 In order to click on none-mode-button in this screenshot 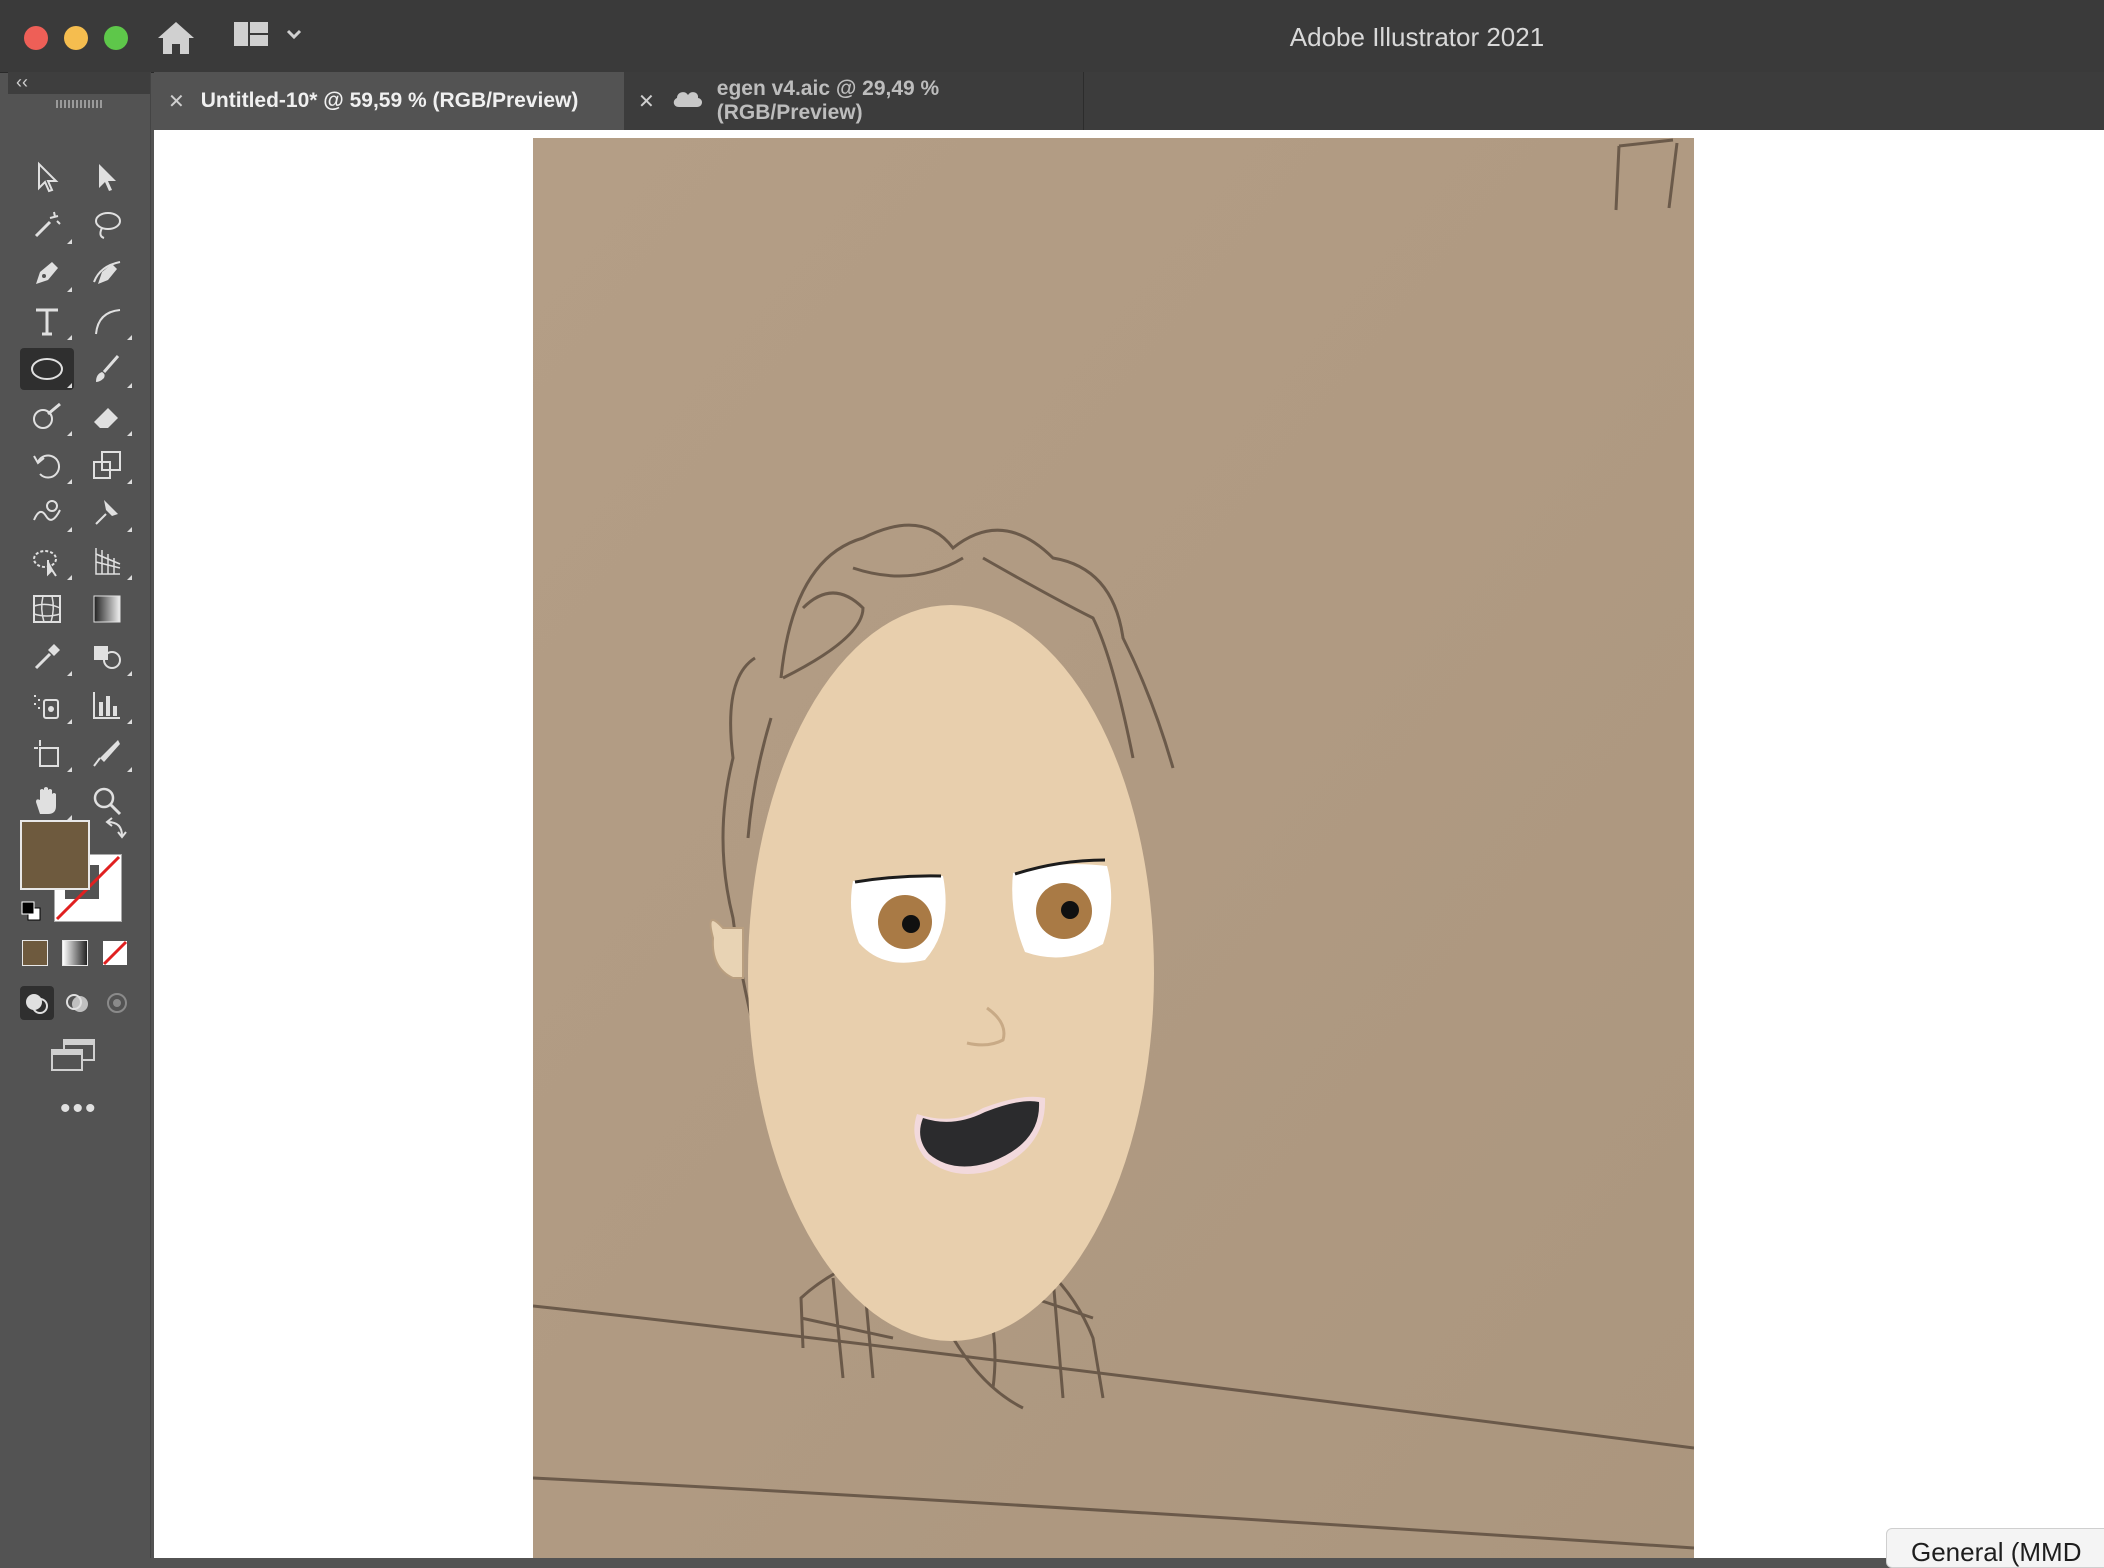, I will do `click(115, 953)`.